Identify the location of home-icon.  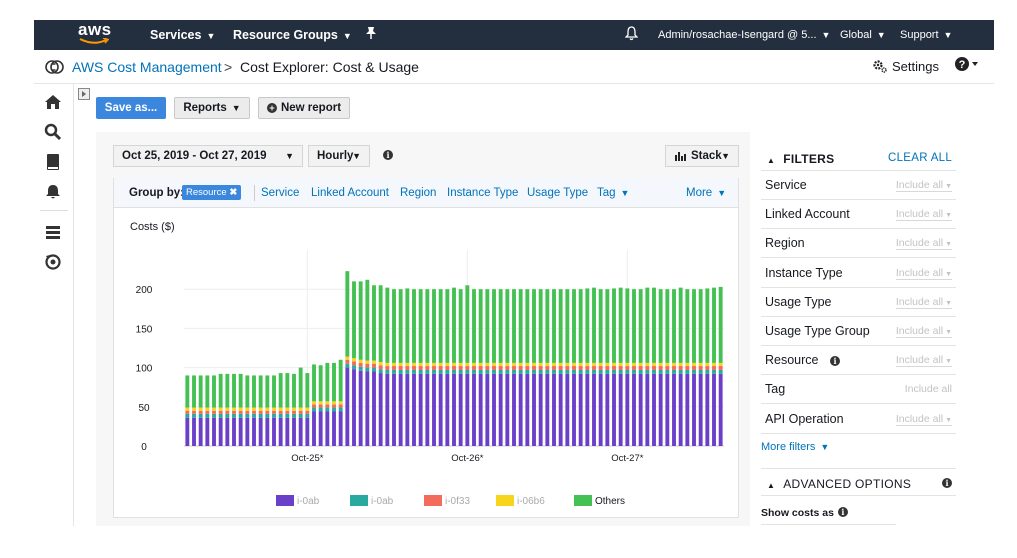
(53, 102).